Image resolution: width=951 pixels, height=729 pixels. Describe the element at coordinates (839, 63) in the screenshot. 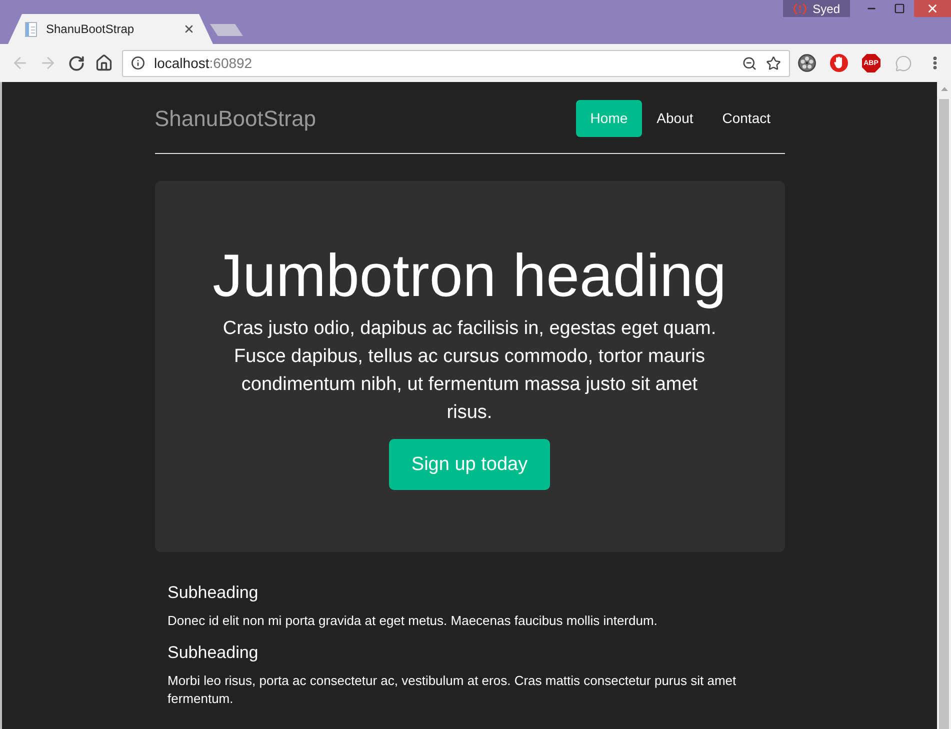

I see `hand-icon` at that location.